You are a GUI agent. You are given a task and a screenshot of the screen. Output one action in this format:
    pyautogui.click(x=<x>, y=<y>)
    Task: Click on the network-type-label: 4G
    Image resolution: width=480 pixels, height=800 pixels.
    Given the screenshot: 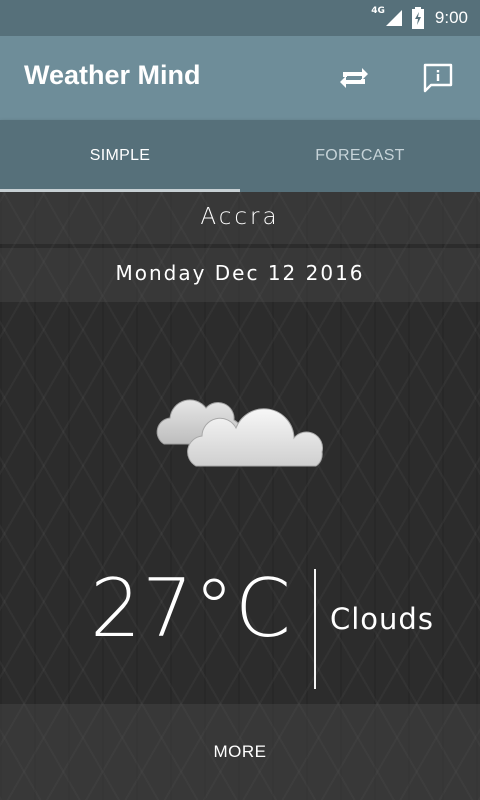 What is the action you would take?
    pyautogui.click(x=378, y=11)
    